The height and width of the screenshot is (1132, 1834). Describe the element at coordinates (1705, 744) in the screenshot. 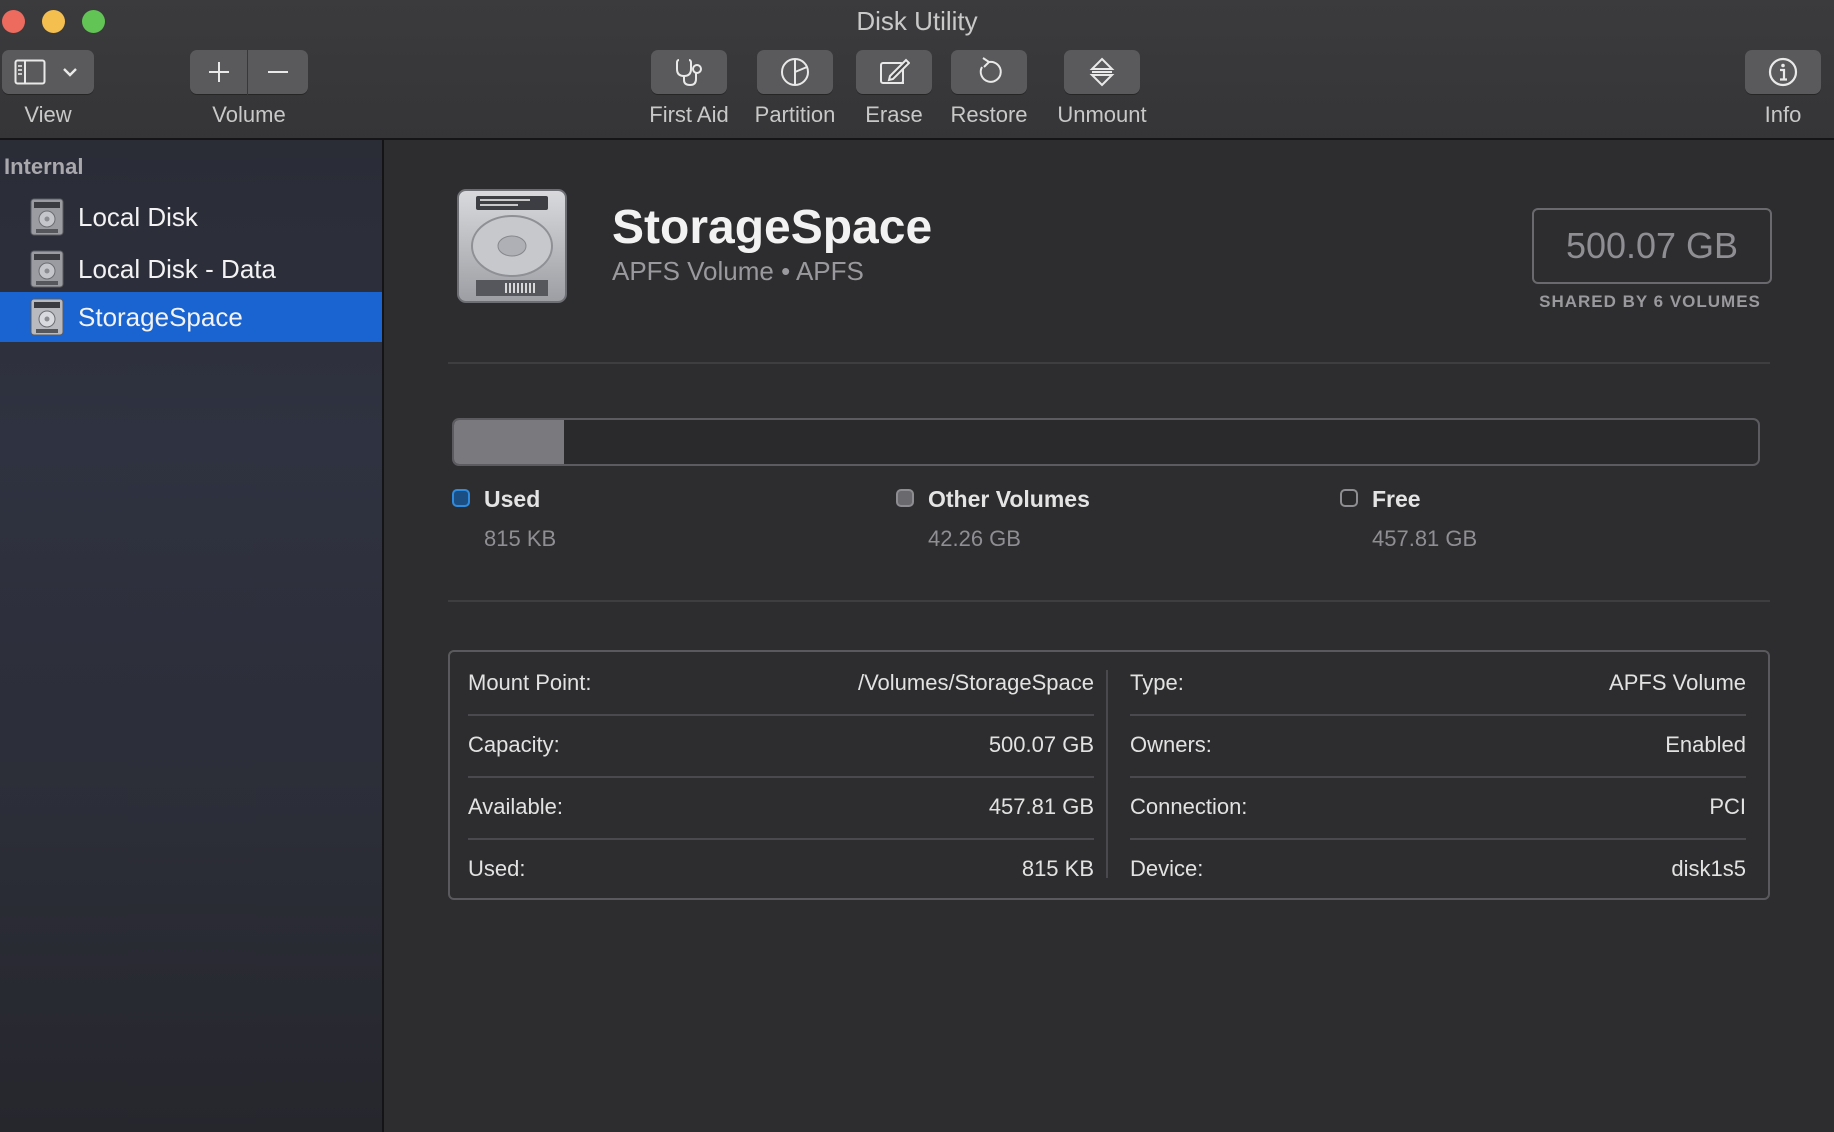

I see `info-value: Enabled` at that location.